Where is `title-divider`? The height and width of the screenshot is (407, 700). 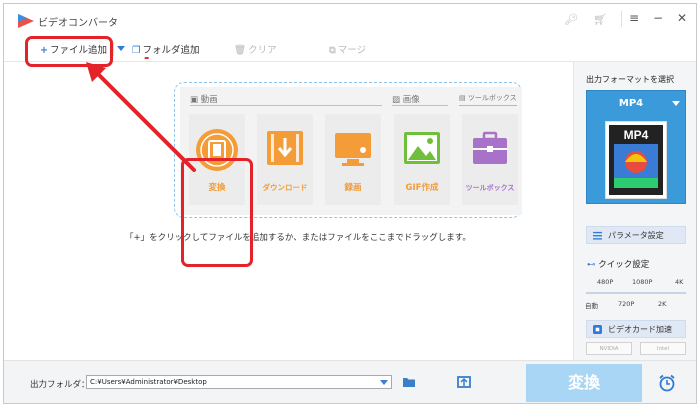 title-divider is located at coordinates (621, 19).